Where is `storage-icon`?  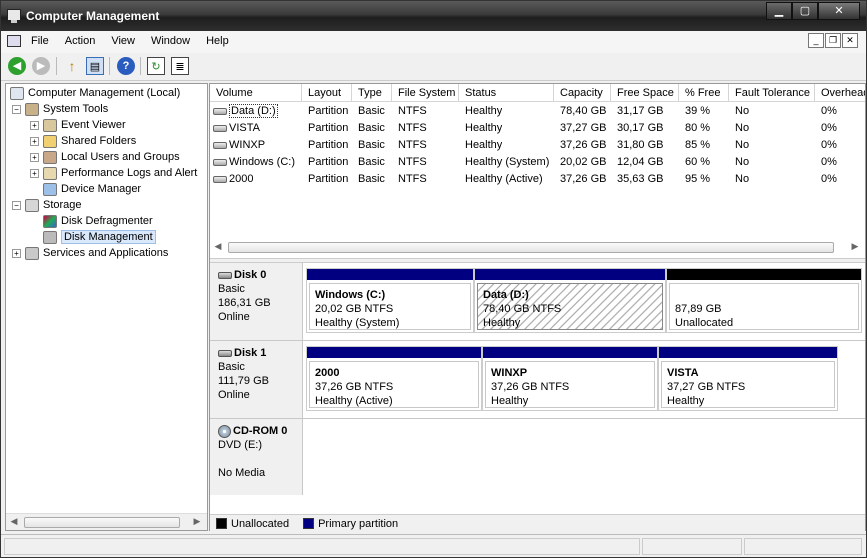
storage-icon is located at coordinates (32, 205).